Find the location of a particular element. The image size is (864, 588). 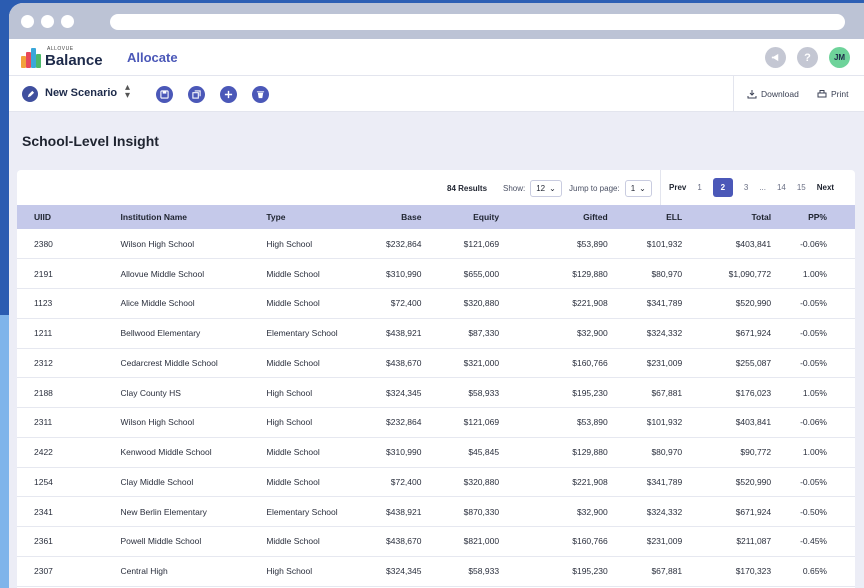

institution-cell: Clay Middle School is located at coordinates (193, 482).